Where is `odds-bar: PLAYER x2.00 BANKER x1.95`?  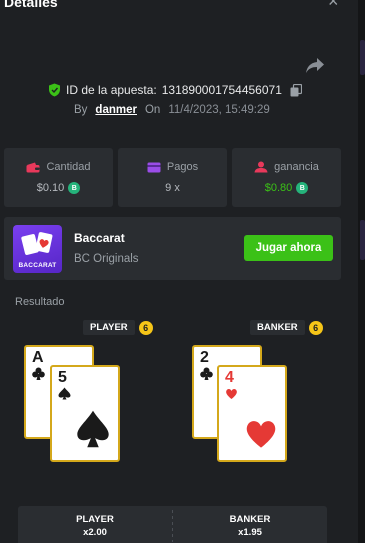 odds-bar: PLAYER x2.00 BANKER x1.95 is located at coordinates (172, 524).